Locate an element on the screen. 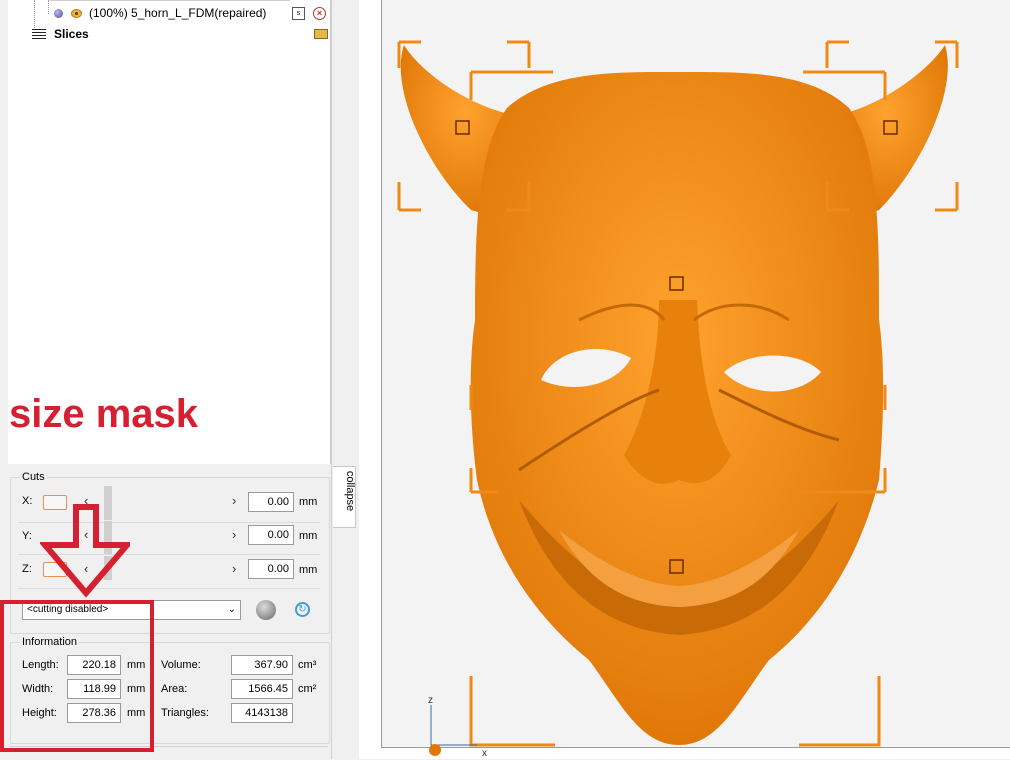  down-arrow-annotation is located at coordinates (85, 551).